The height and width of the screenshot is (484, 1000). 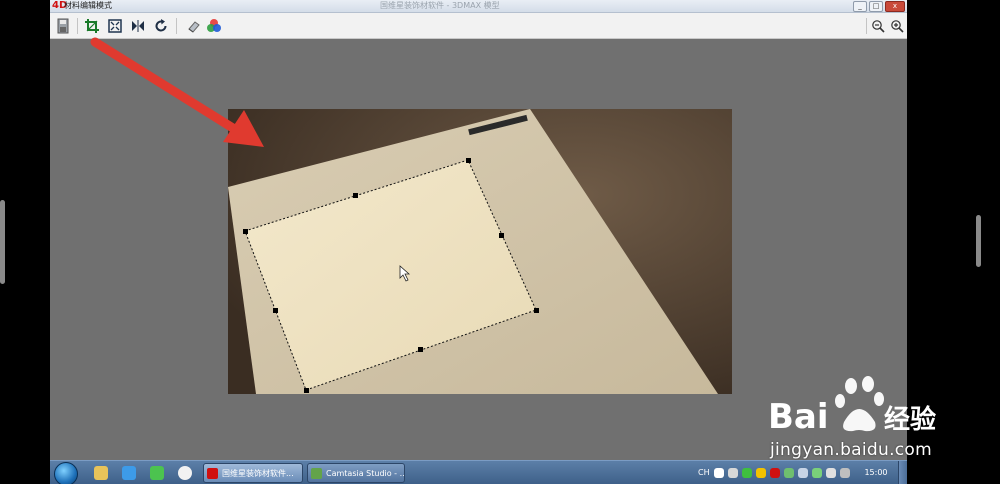 I want to click on shield-tray-icon, so click(x=789, y=473).